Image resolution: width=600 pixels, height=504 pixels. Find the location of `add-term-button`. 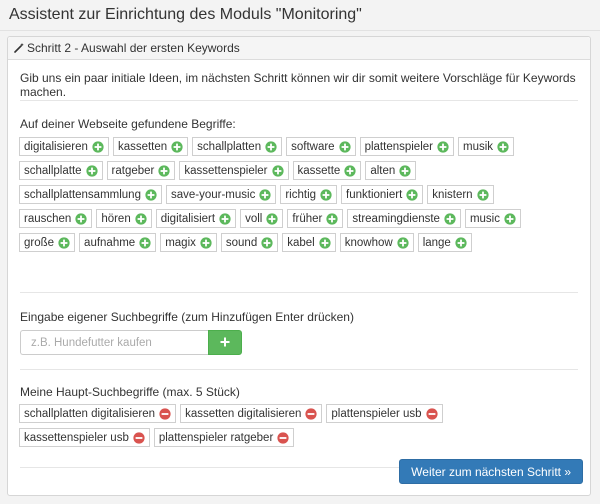

add-term-button is located at coordinates (225, 342).